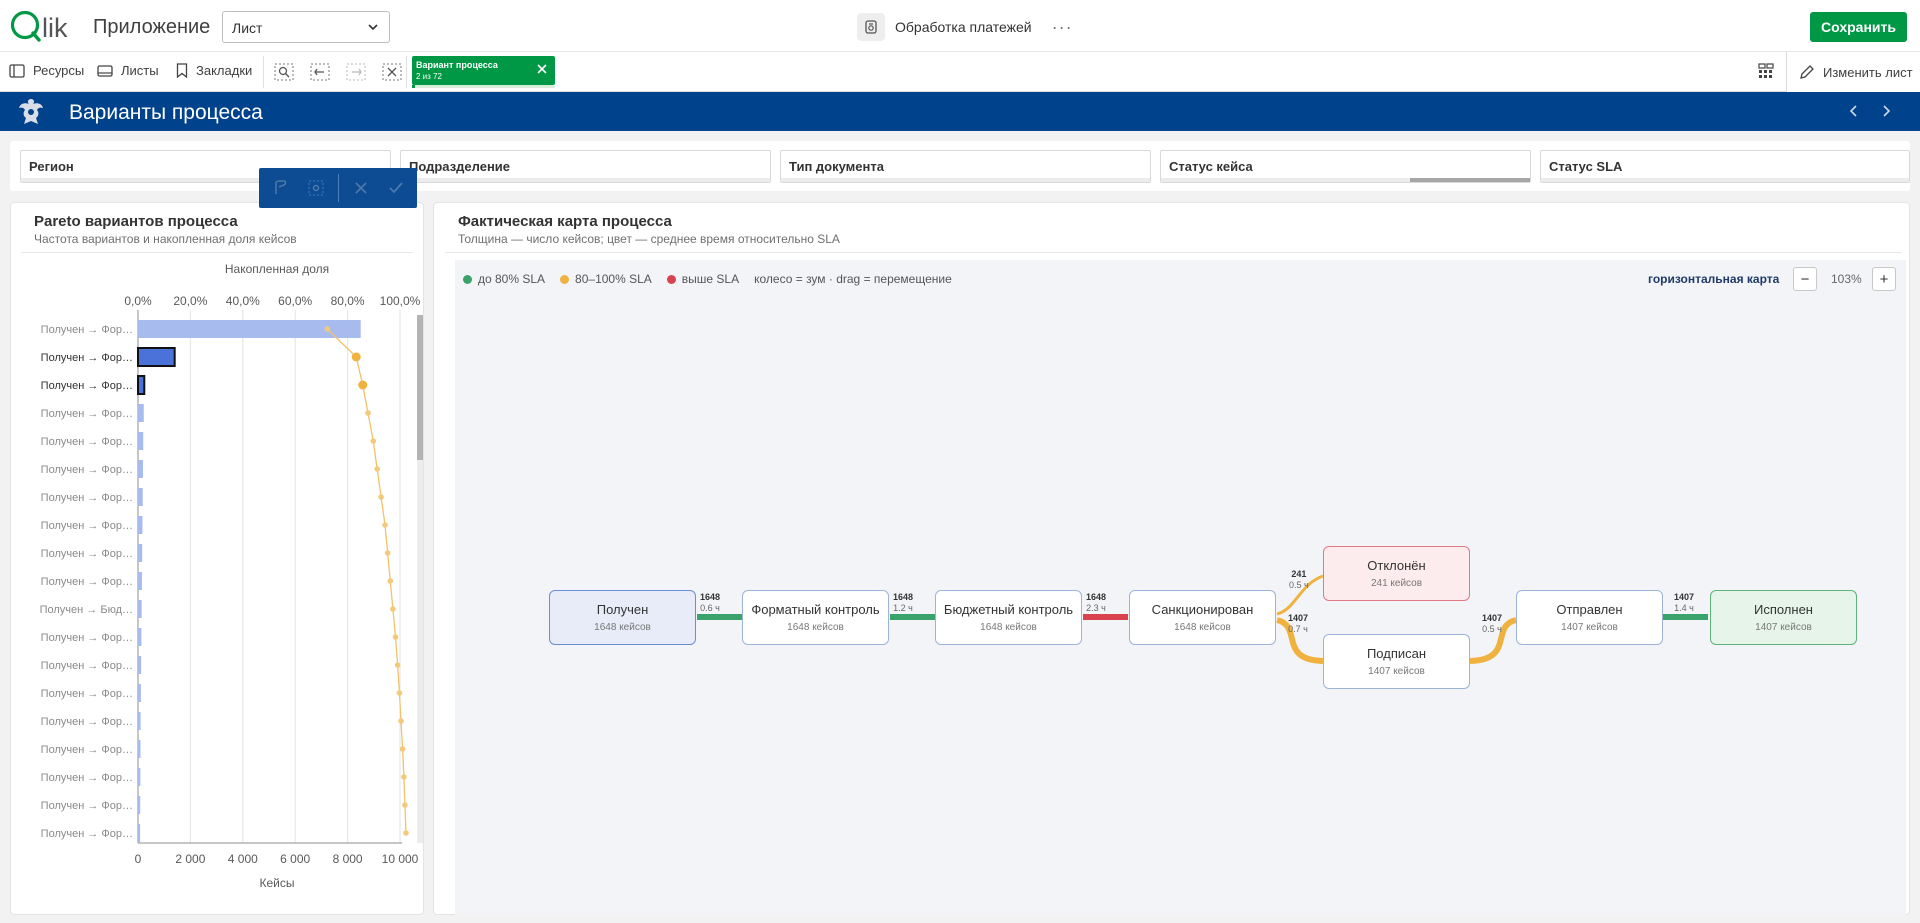  I want to click on edge-label: 1407 0.7 ч, so click(1298, 624).